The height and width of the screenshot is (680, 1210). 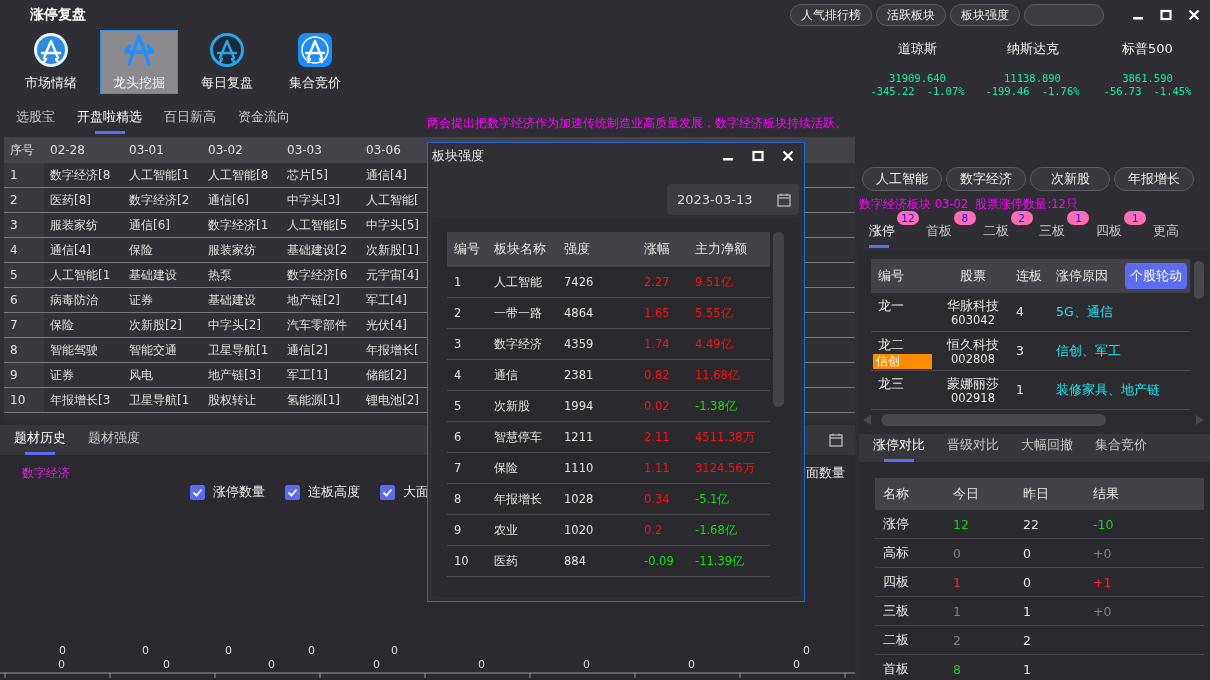 What do you see at coordinates (74, 350) in the screenshot?
I see `table-cell-text: 智能驾驶` at bounding box center [74, 350].